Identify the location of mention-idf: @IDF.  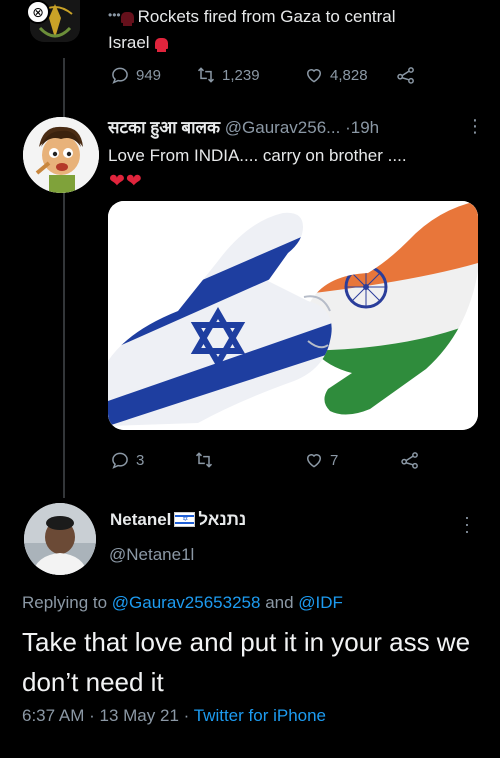
(320, 602).